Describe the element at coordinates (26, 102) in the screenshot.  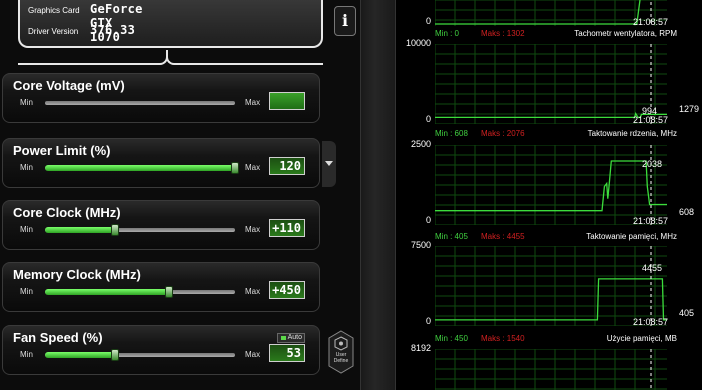
I see `core-voltage-min-label: Min` at that location.